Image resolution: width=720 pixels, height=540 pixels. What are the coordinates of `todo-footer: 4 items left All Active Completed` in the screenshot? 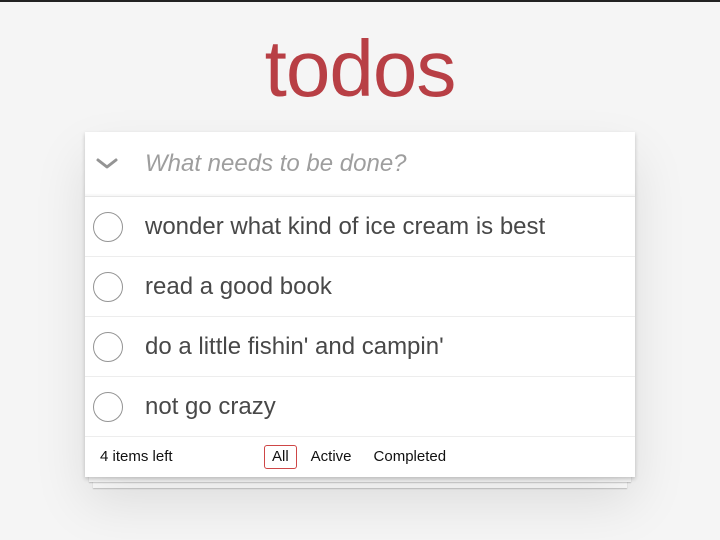 It's located at (360, 457).